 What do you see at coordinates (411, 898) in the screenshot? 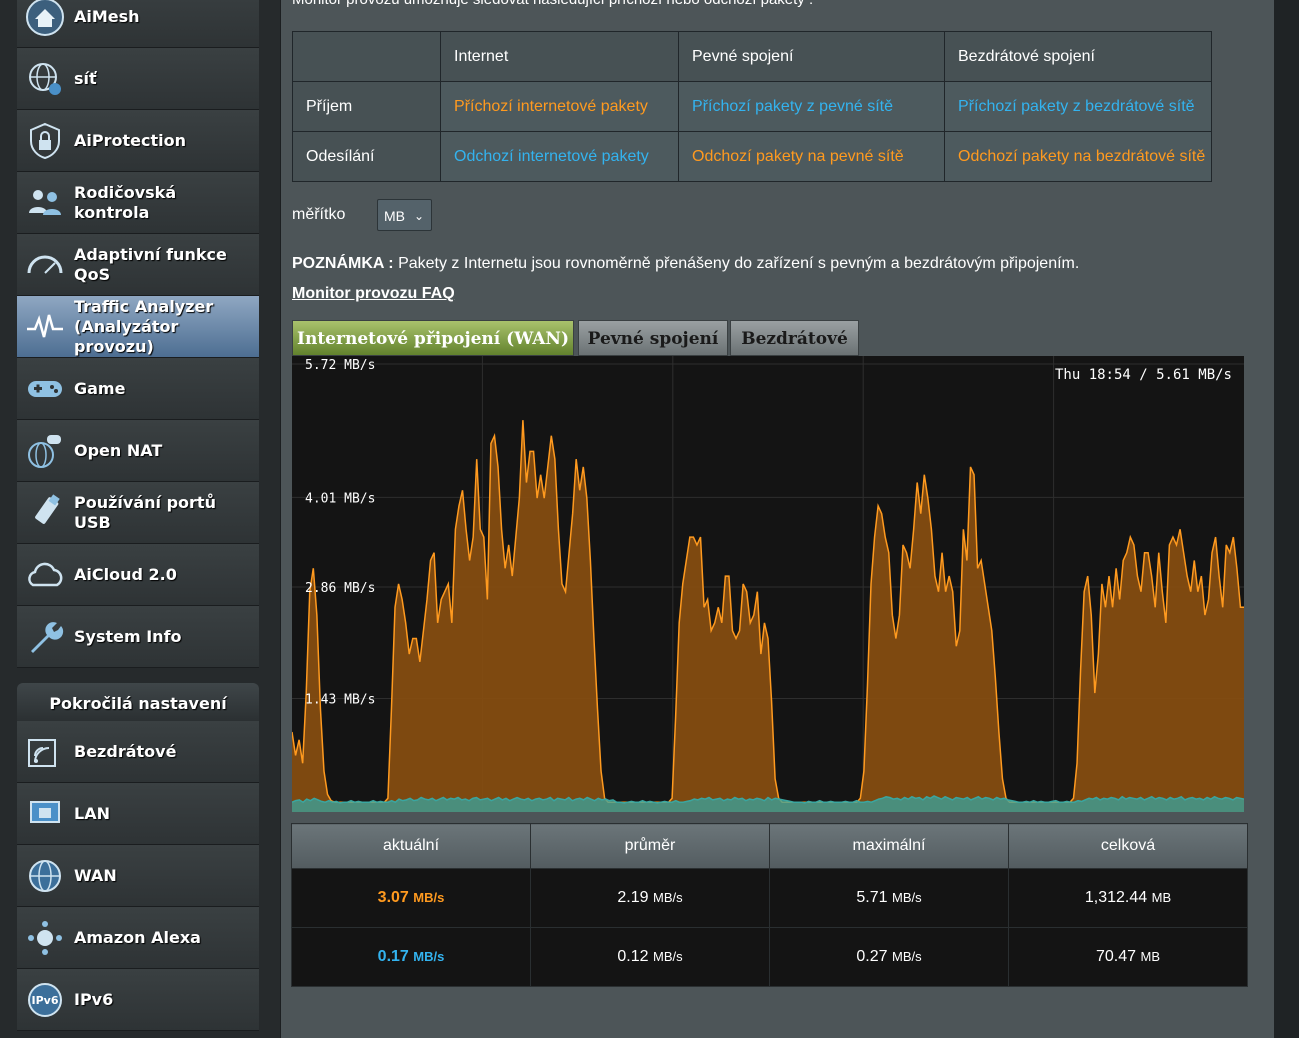
I see `stats-cell: 3.07 MB/s` at bounding box center [411, 898].